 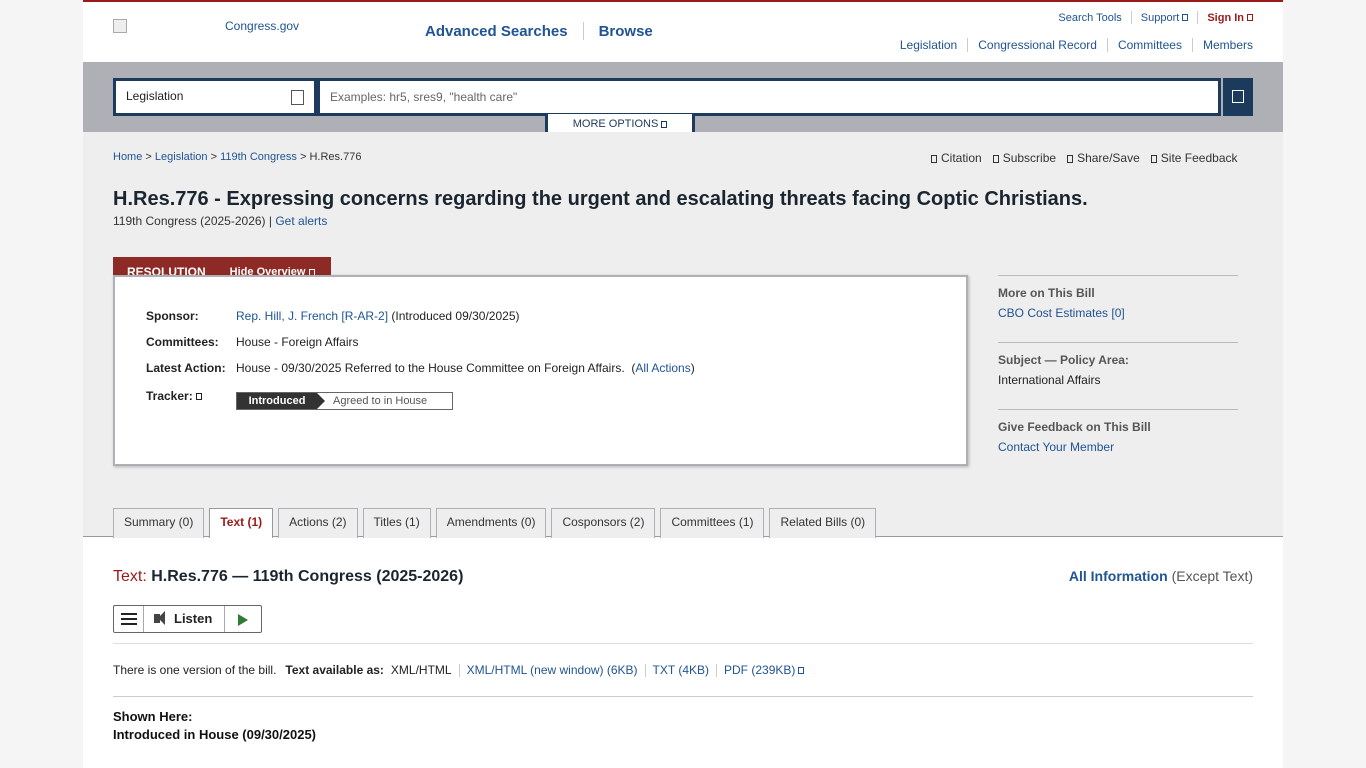 I want to click on comment-icon, so click(x=1153, y=159).